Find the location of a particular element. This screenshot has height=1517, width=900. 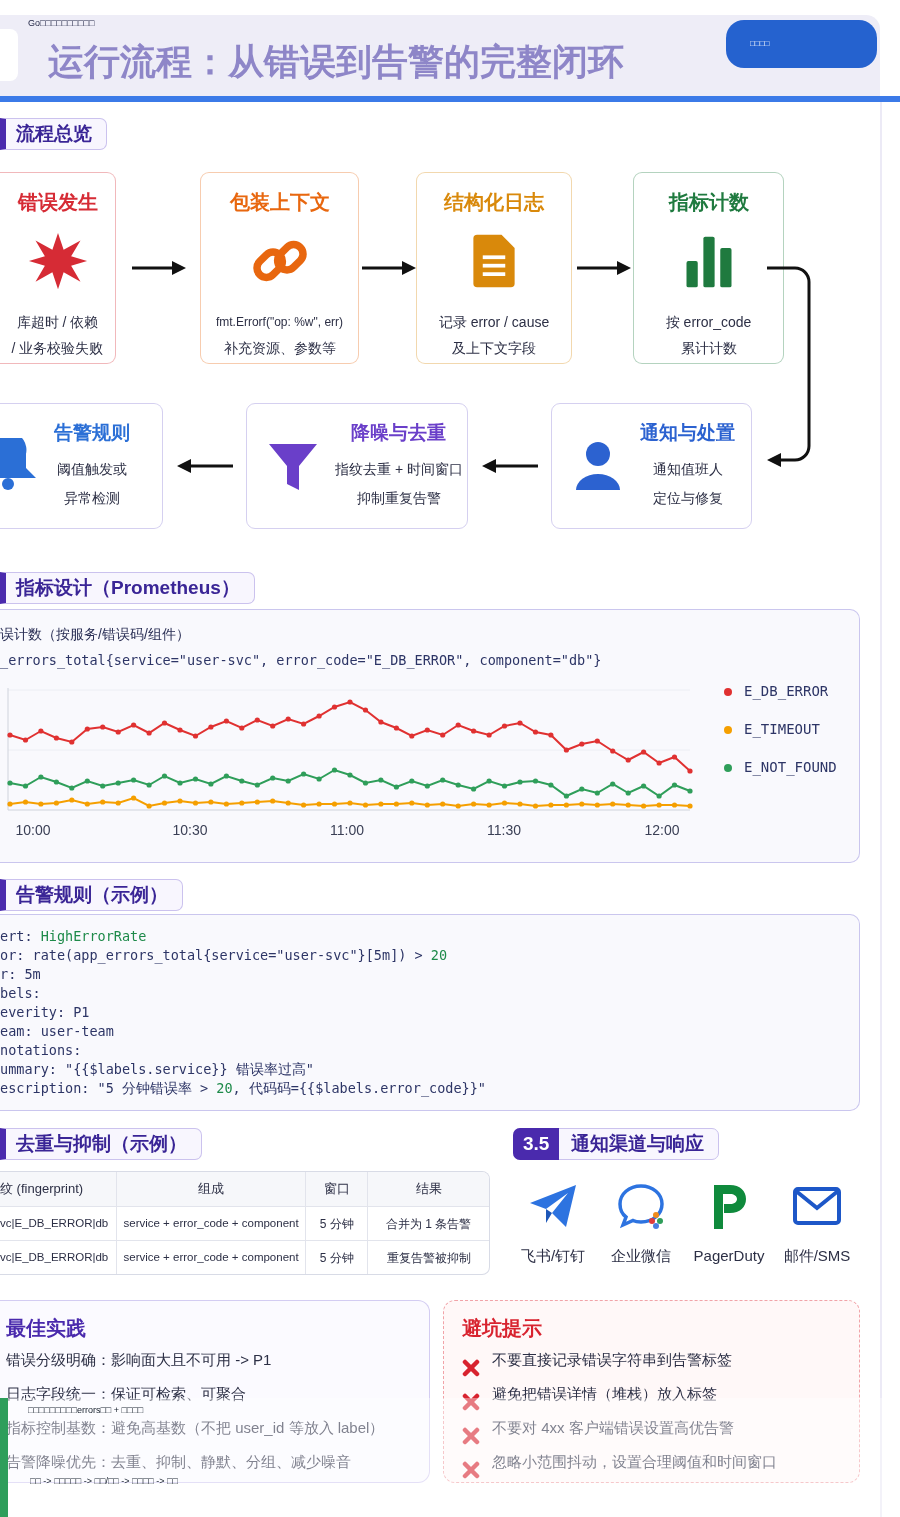

step-title: 通知与处置 is located at coordinates (687, 432).